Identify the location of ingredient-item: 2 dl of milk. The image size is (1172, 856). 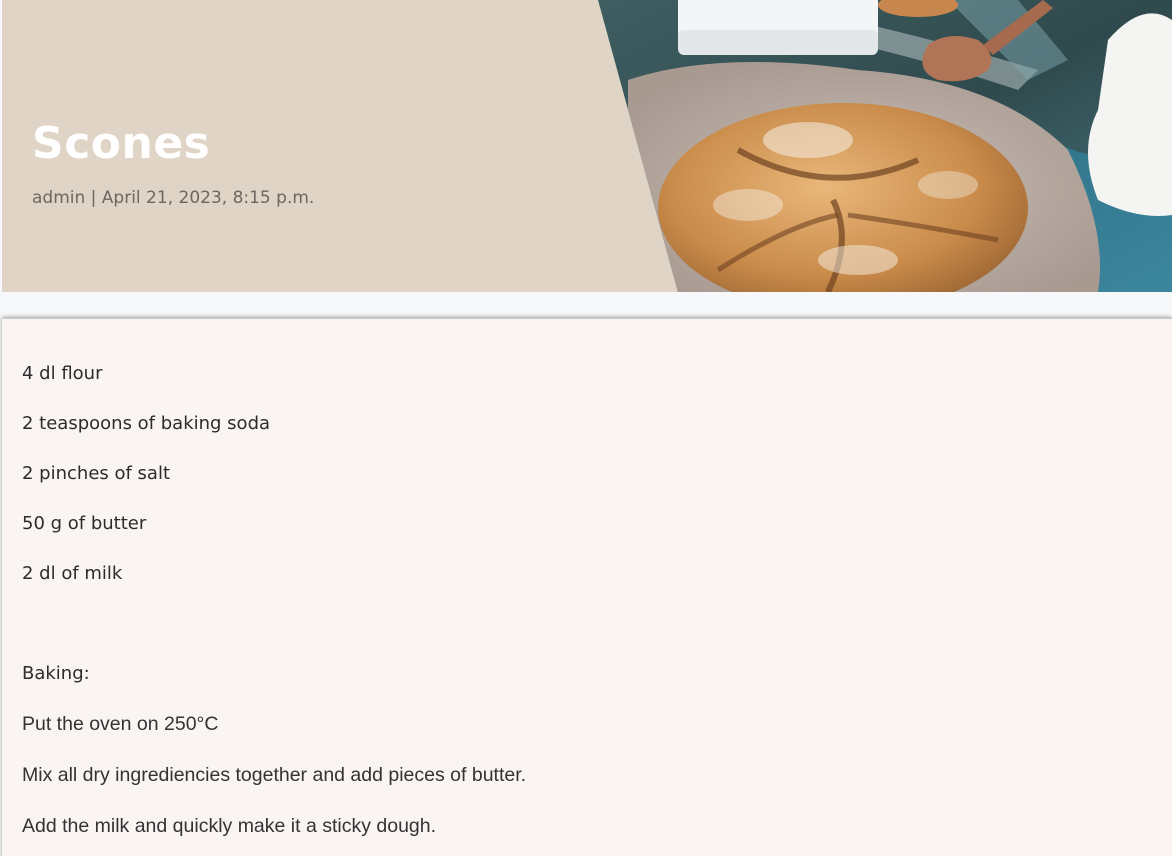
(72, 573).